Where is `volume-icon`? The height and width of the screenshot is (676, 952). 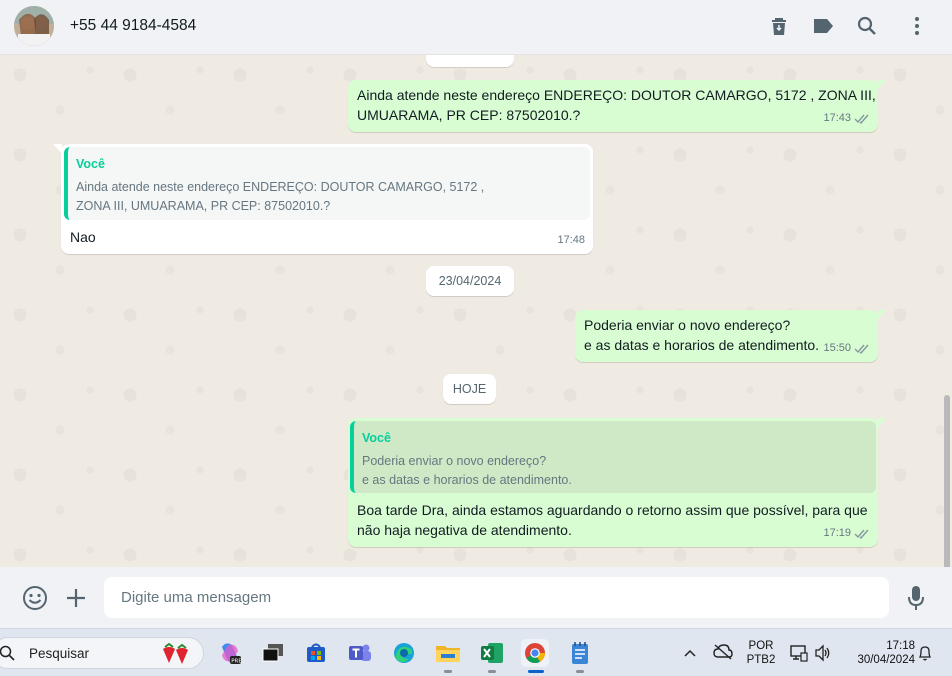 volume-icon is located at coordinates (823, 655).